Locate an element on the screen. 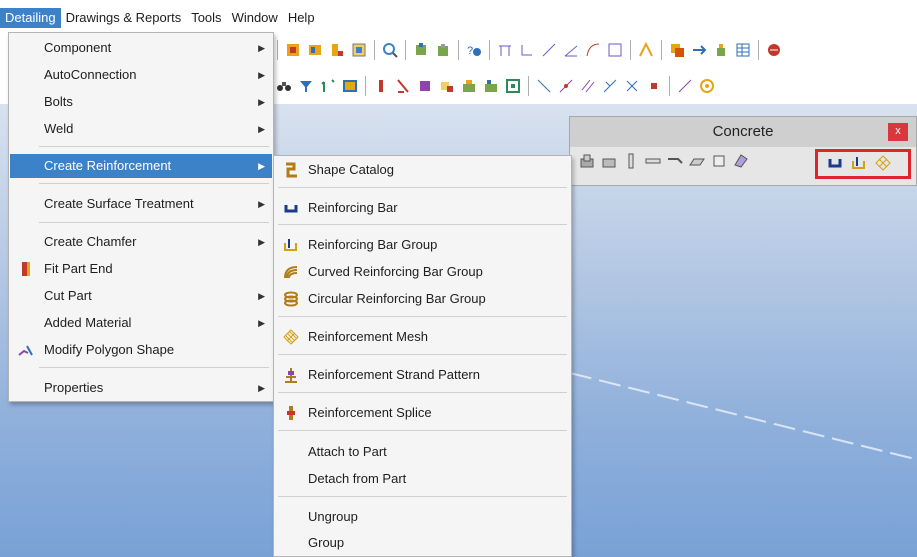 This screenshot has width=917, height=557. angle-icon is located at coordinates (571, 50).